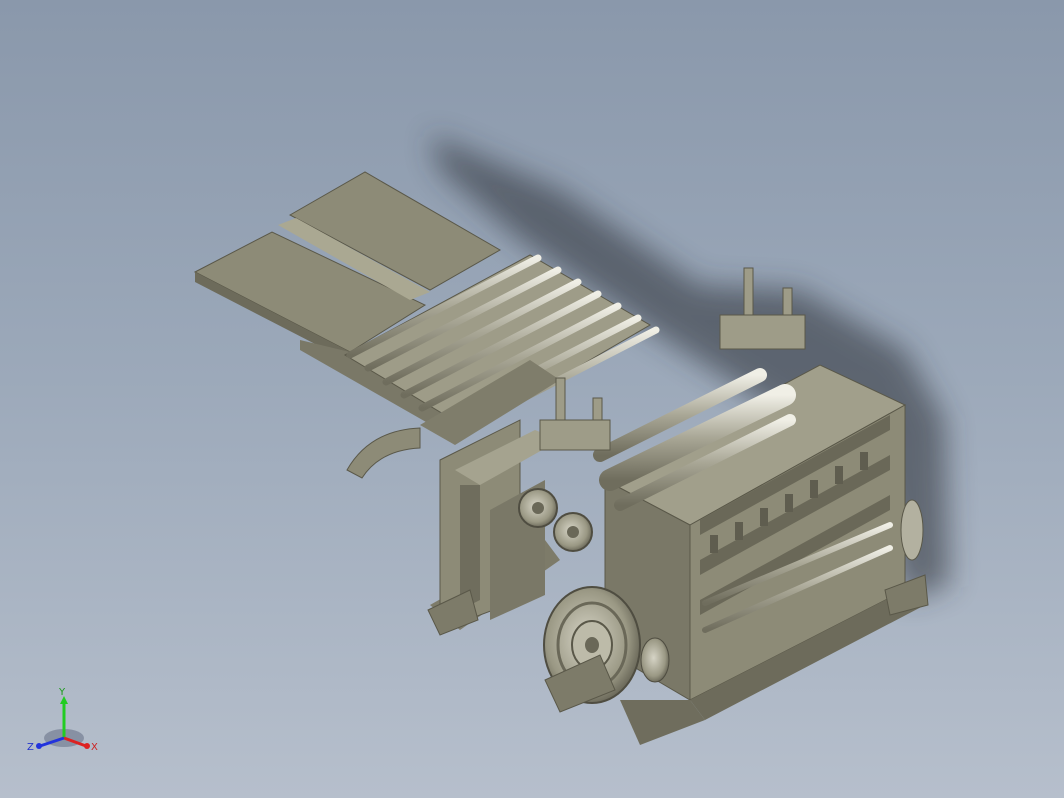  I want to click on curved-guide, so click(383, 453).